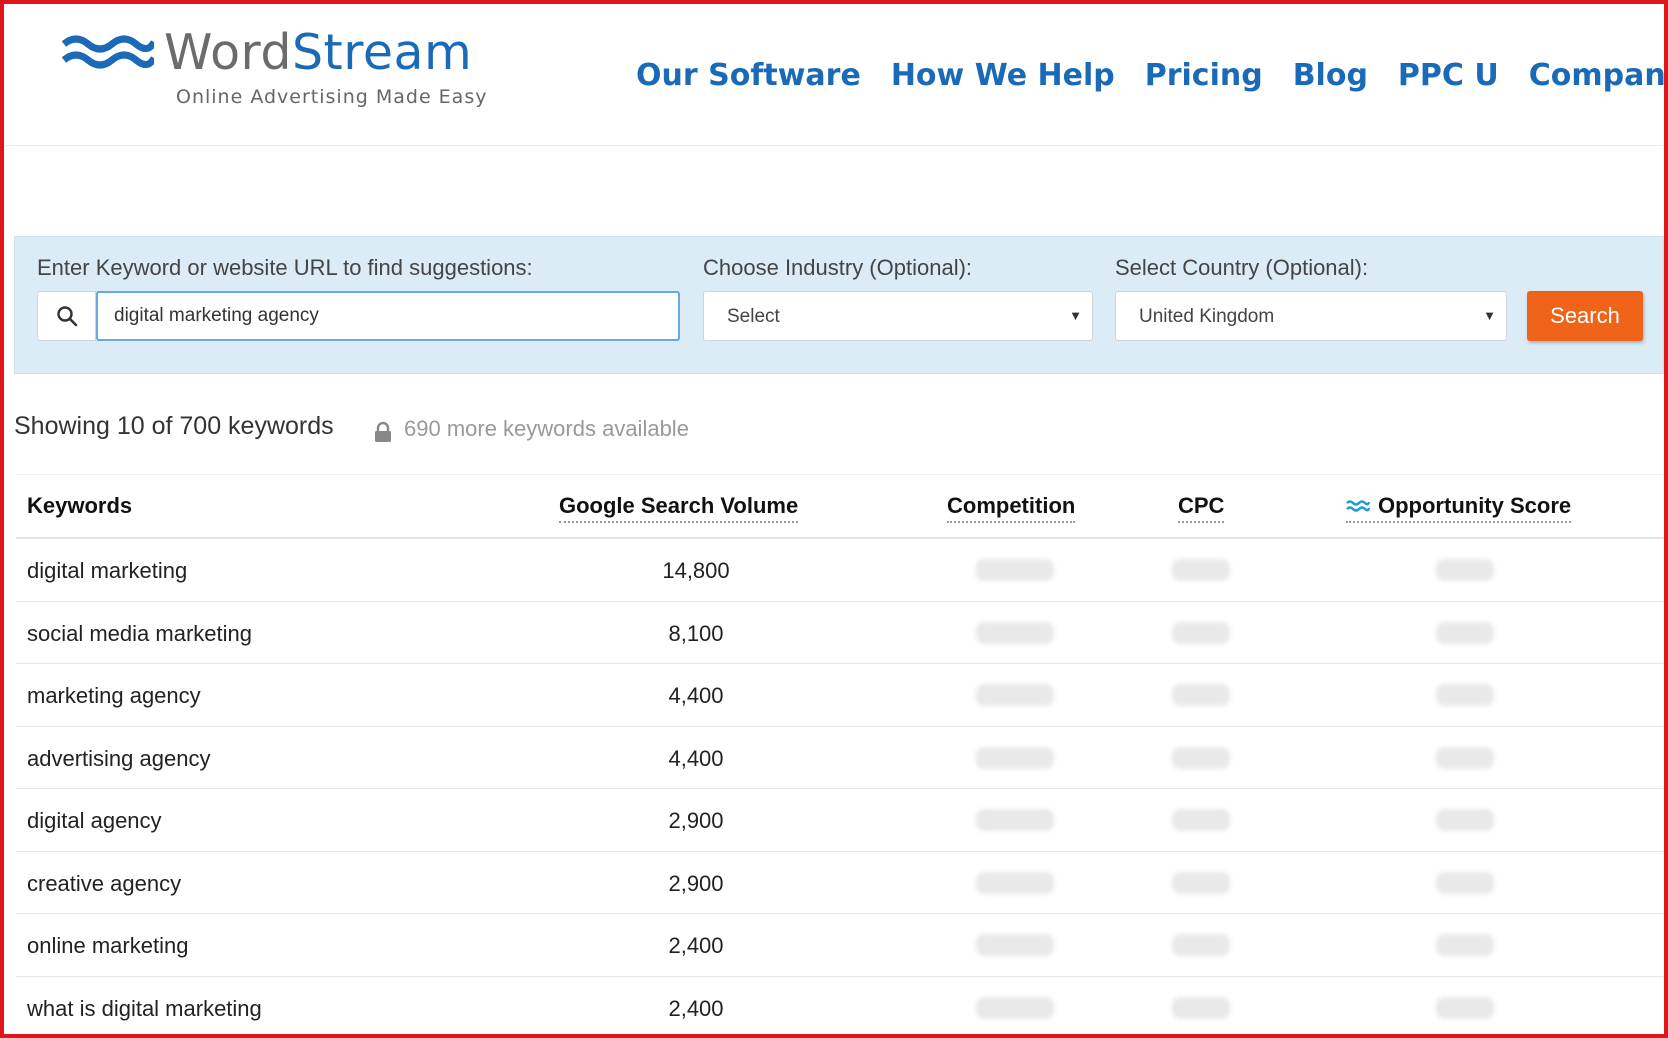  I want to click on nav-our-software: Our Software, so click(748, 75).